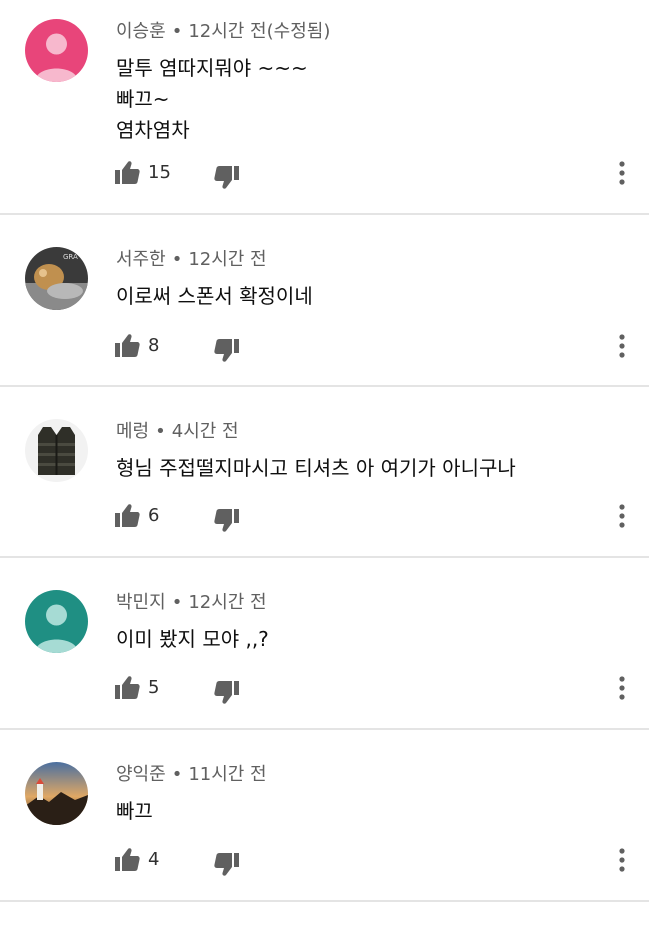 The width and height of the screenshot is (649, 926). I want to click on comment-line: 형님 주접떨지마시고 티셔츠 아 여기가 아니구나, so click(316, 468).